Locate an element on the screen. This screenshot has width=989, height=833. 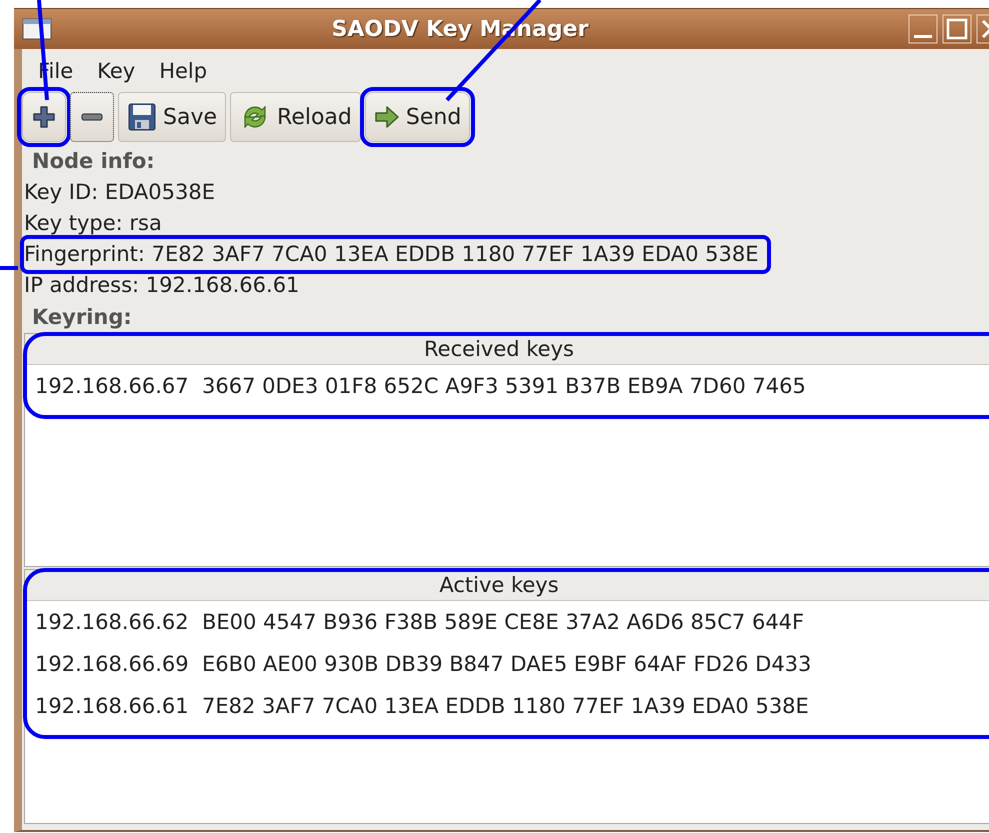
key-row: 192.168.66.61 7E82 3AF7 7CA0 13EA EDDB 1180 77EF 1A39 EDA0 538E is located at coordinates (507, 706).